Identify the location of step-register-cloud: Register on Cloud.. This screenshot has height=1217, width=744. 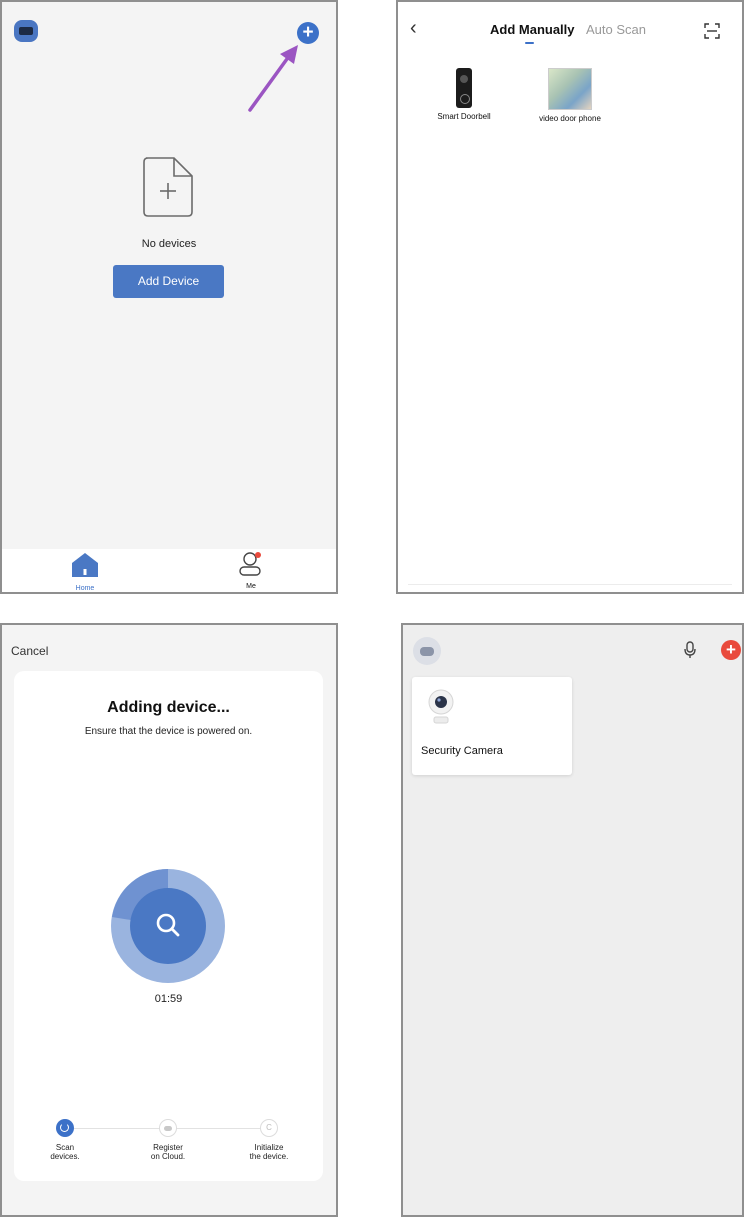
(168, 1140).